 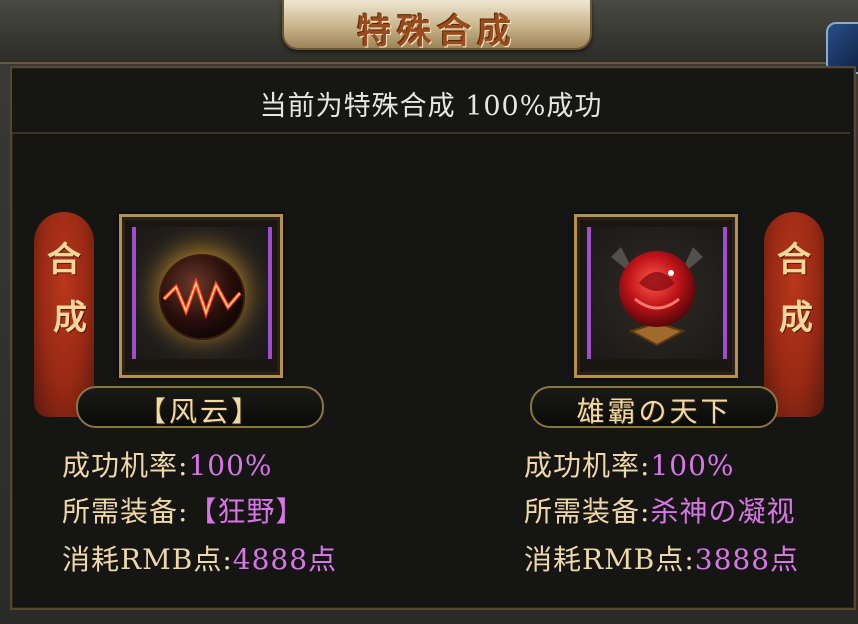 I want to click on cost-line: 消耗RMB点:3888点, so click(x=661, y=558).